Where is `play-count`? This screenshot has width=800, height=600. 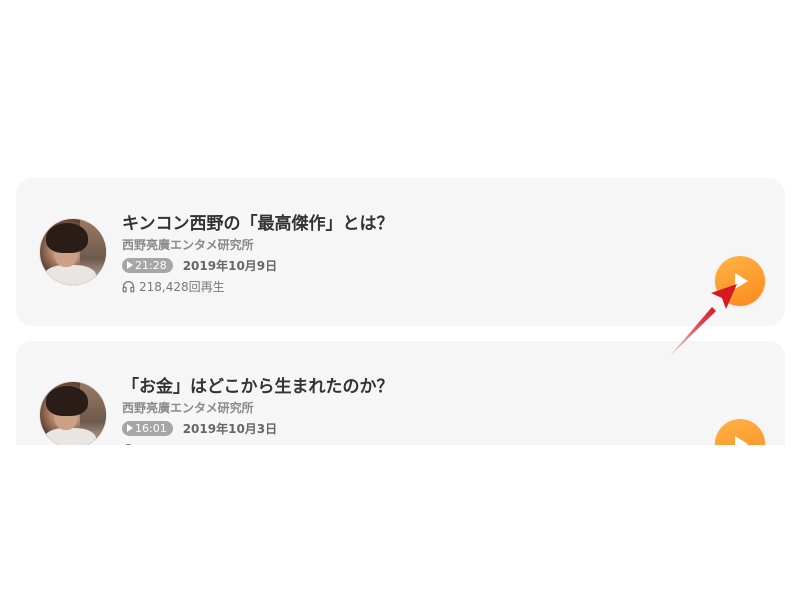
play-count is located at coordinates (130, 443).